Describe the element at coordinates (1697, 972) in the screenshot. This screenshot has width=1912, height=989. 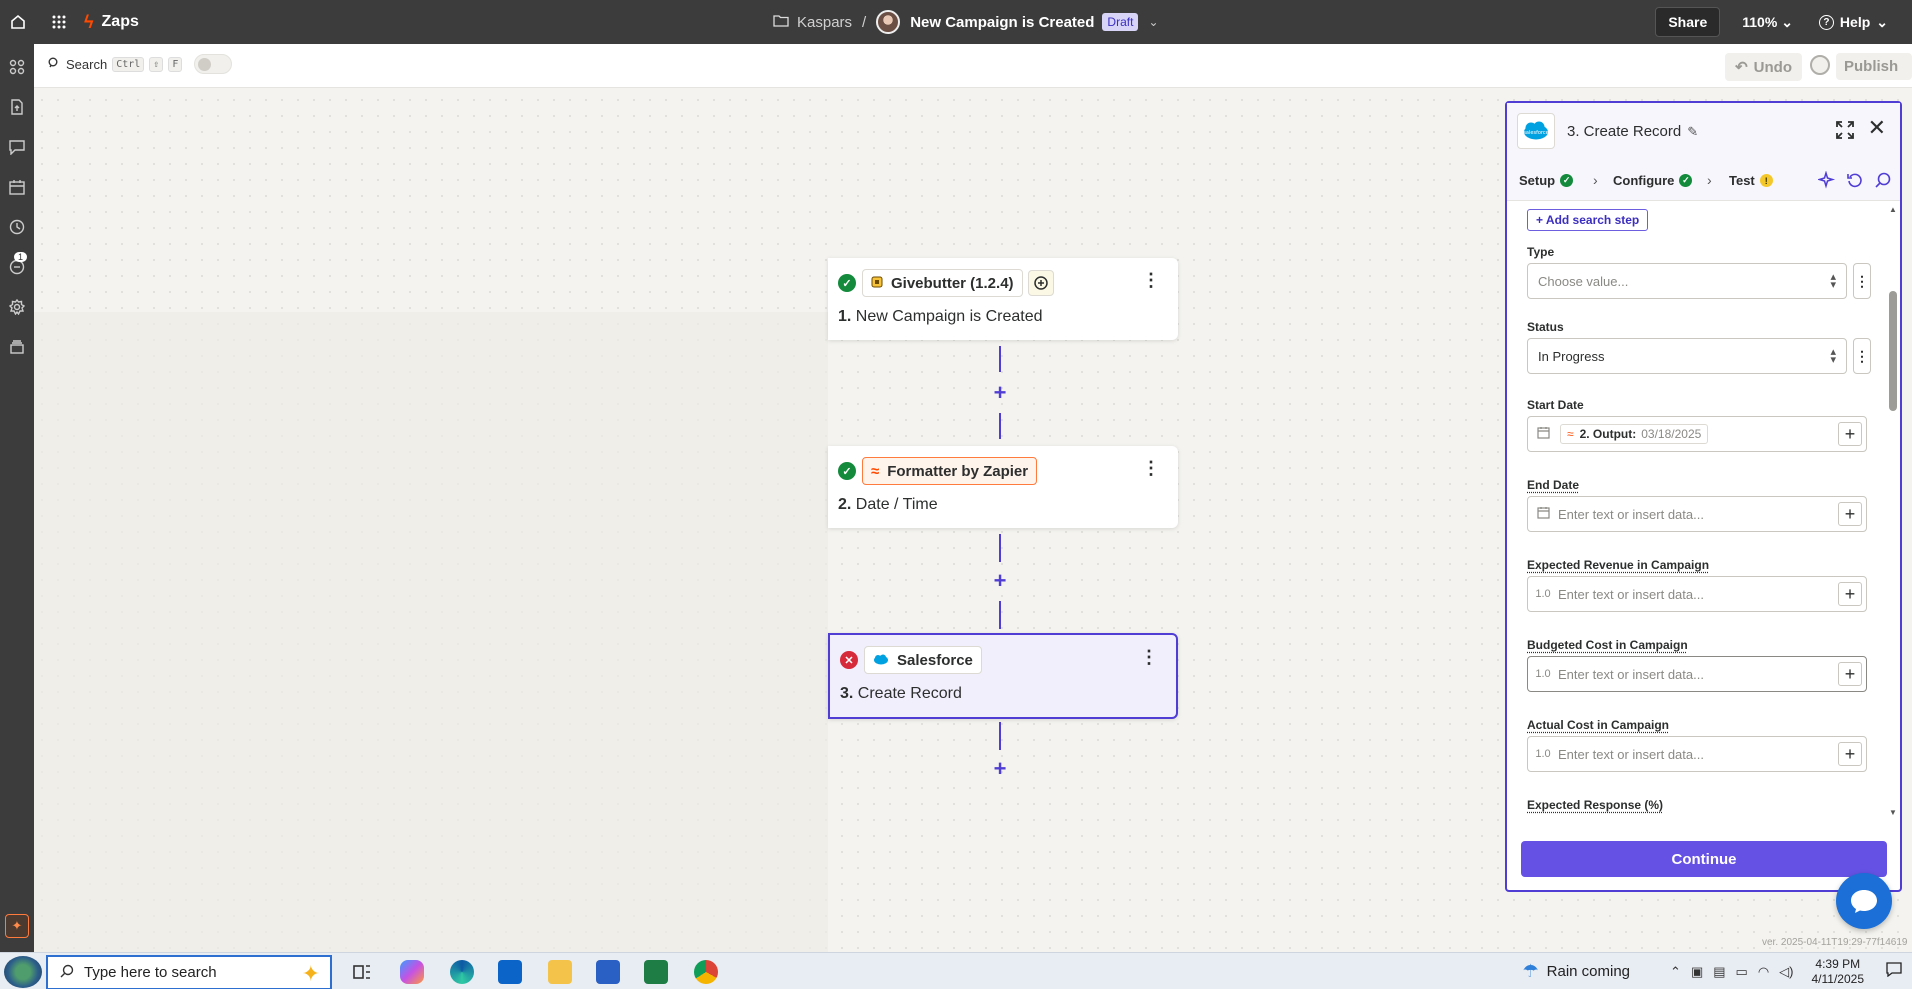
I see `tray-app-icon: ▣` at that location.